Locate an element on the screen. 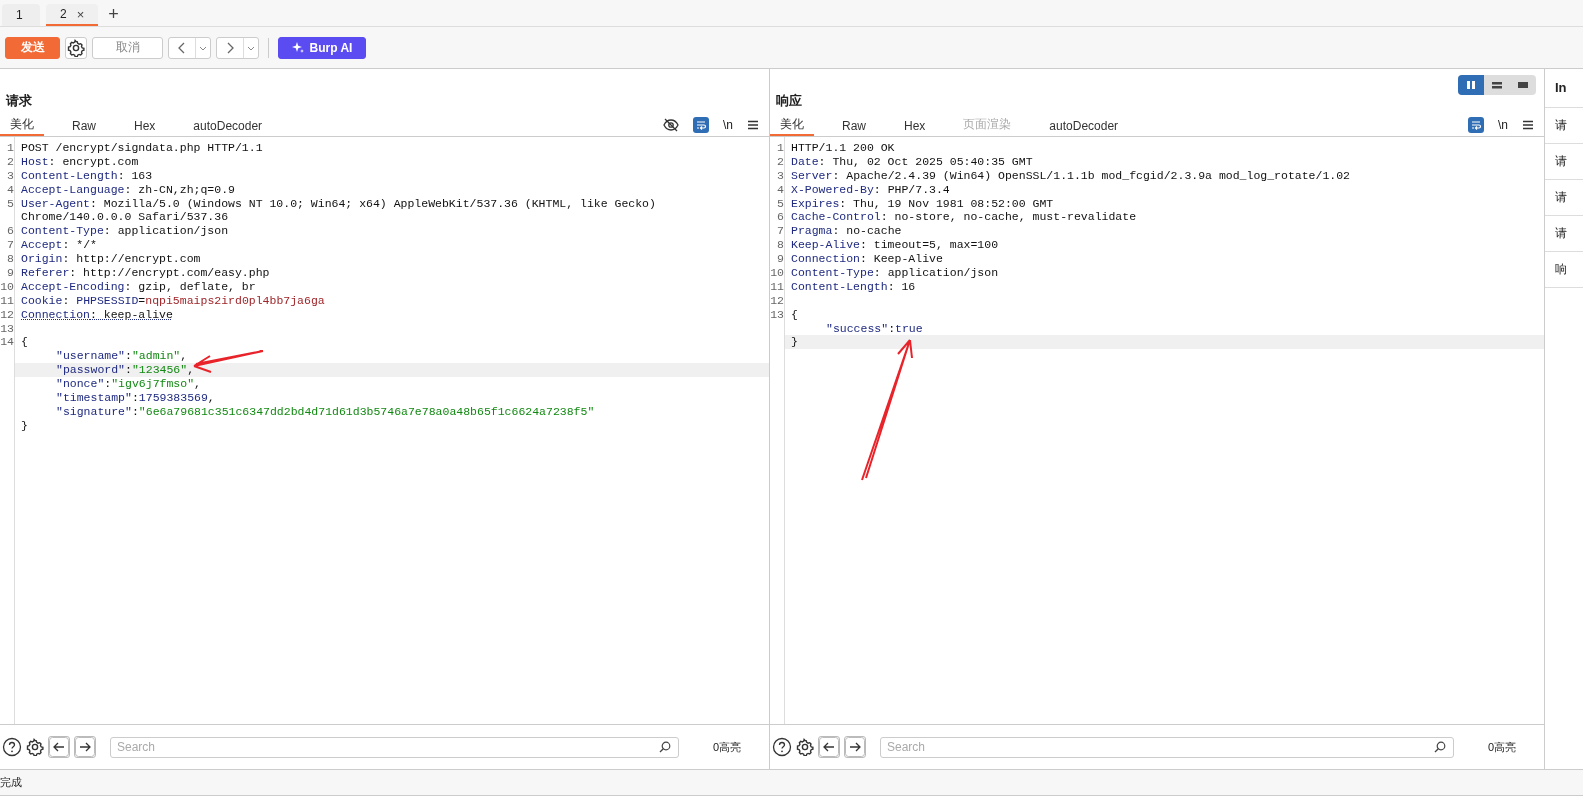  status-text: 完成 is located at coordinates (11, 782).